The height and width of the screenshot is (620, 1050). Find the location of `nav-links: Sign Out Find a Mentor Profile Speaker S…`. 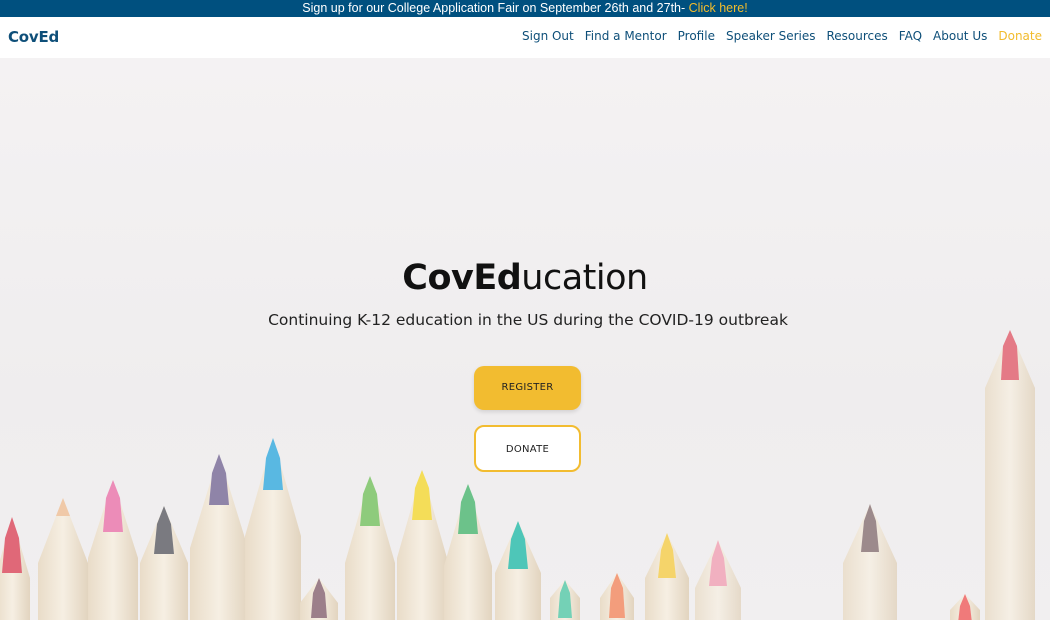

nav-links: Sign Out Find a Mentor Profile Speaker S… is located at coordinates (782, 36).